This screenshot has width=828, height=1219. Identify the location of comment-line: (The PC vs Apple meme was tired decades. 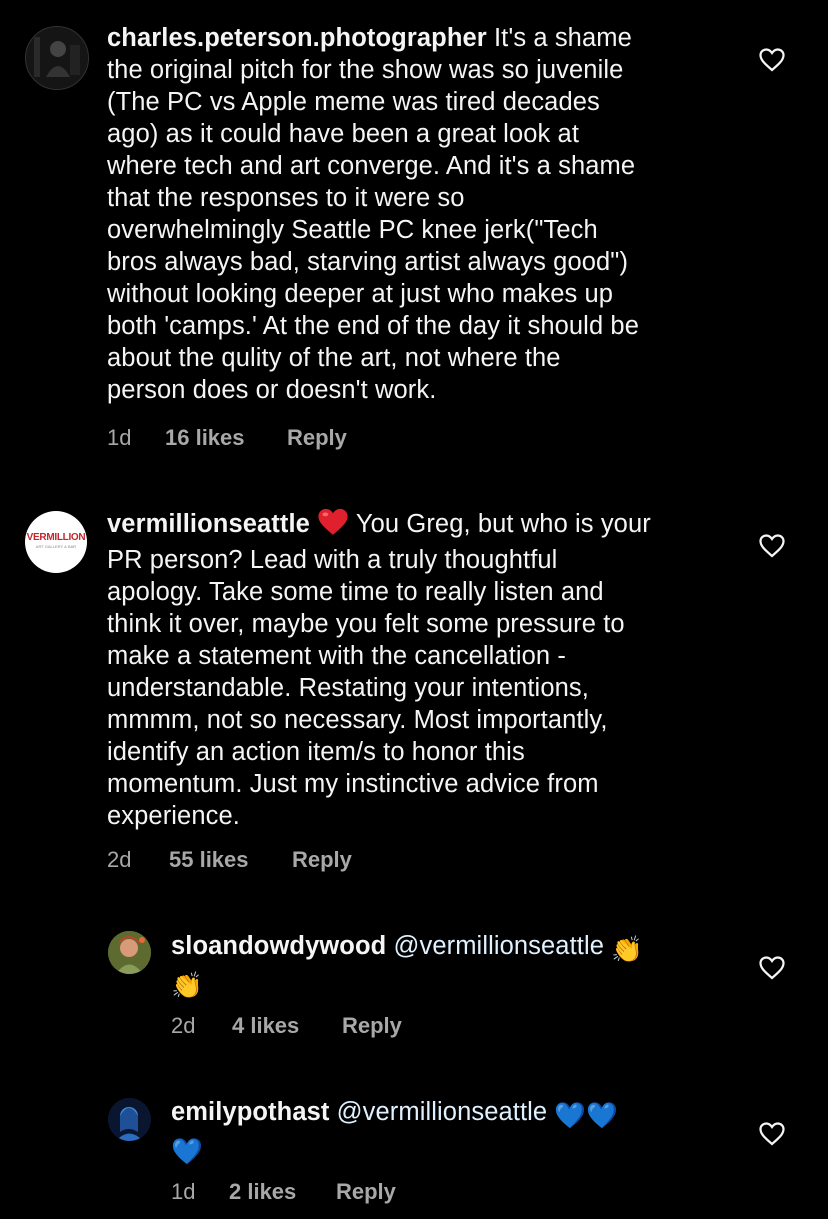
(353, 102).